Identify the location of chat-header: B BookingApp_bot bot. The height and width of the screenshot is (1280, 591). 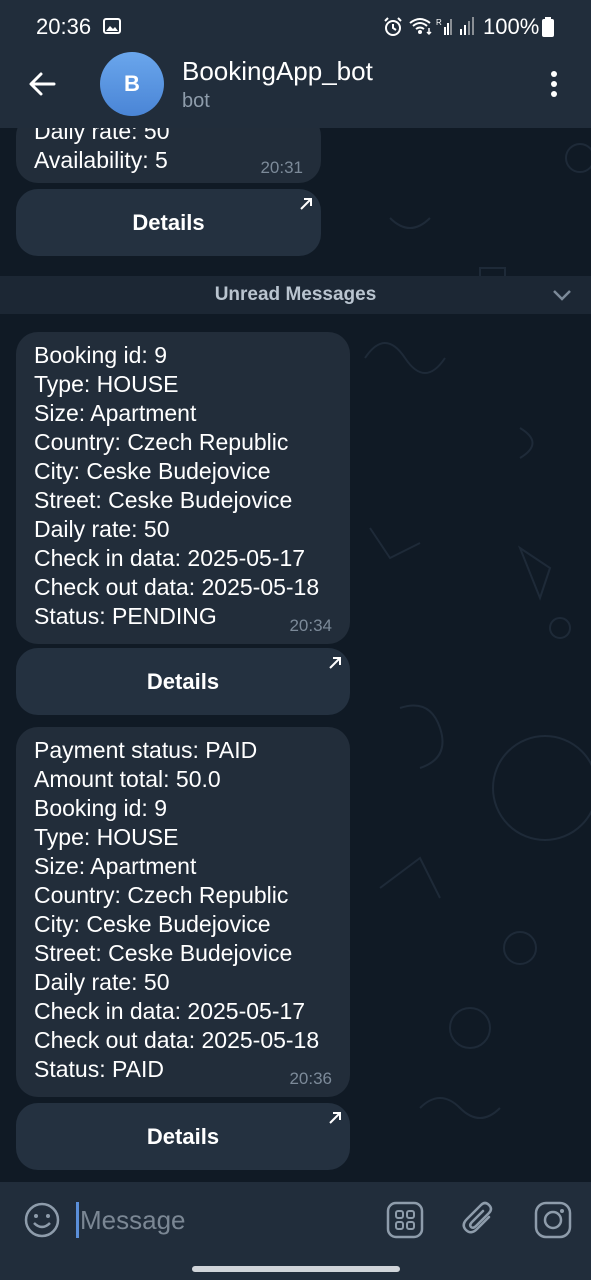
(295, 90).